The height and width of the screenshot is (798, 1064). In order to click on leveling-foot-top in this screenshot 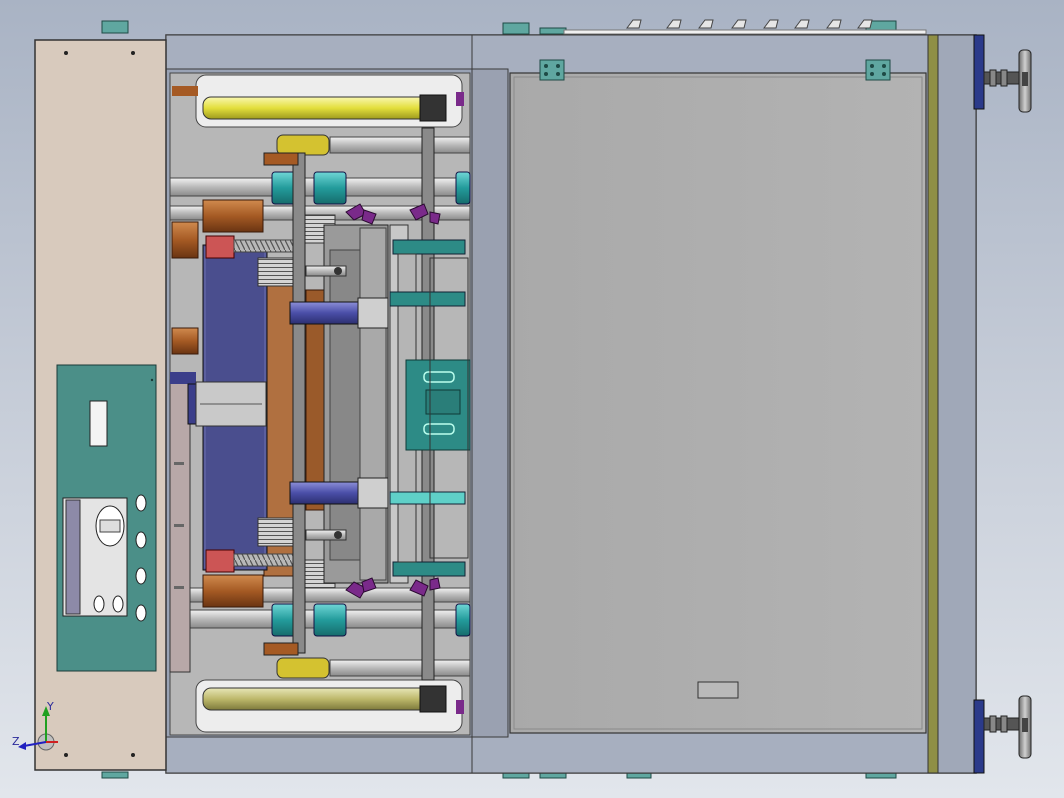, I will do `click(1007, 81)`.